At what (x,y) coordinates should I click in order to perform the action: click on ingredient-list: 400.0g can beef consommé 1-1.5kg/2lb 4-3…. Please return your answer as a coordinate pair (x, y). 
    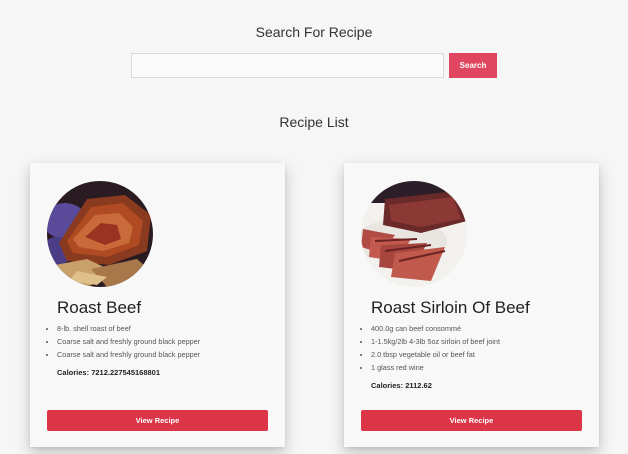
    Looking at the image, I should click on (482, 348).